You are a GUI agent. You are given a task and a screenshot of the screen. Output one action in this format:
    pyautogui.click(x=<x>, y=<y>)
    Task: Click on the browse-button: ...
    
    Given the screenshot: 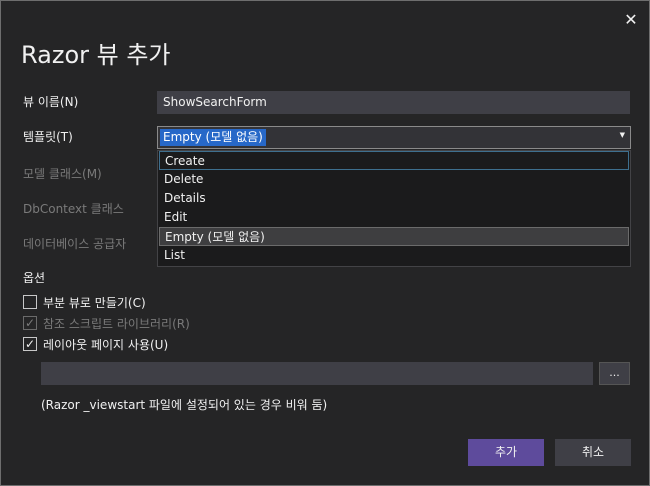 What is the action you would take?
    pyautogui.click(x=614, y=373)
    